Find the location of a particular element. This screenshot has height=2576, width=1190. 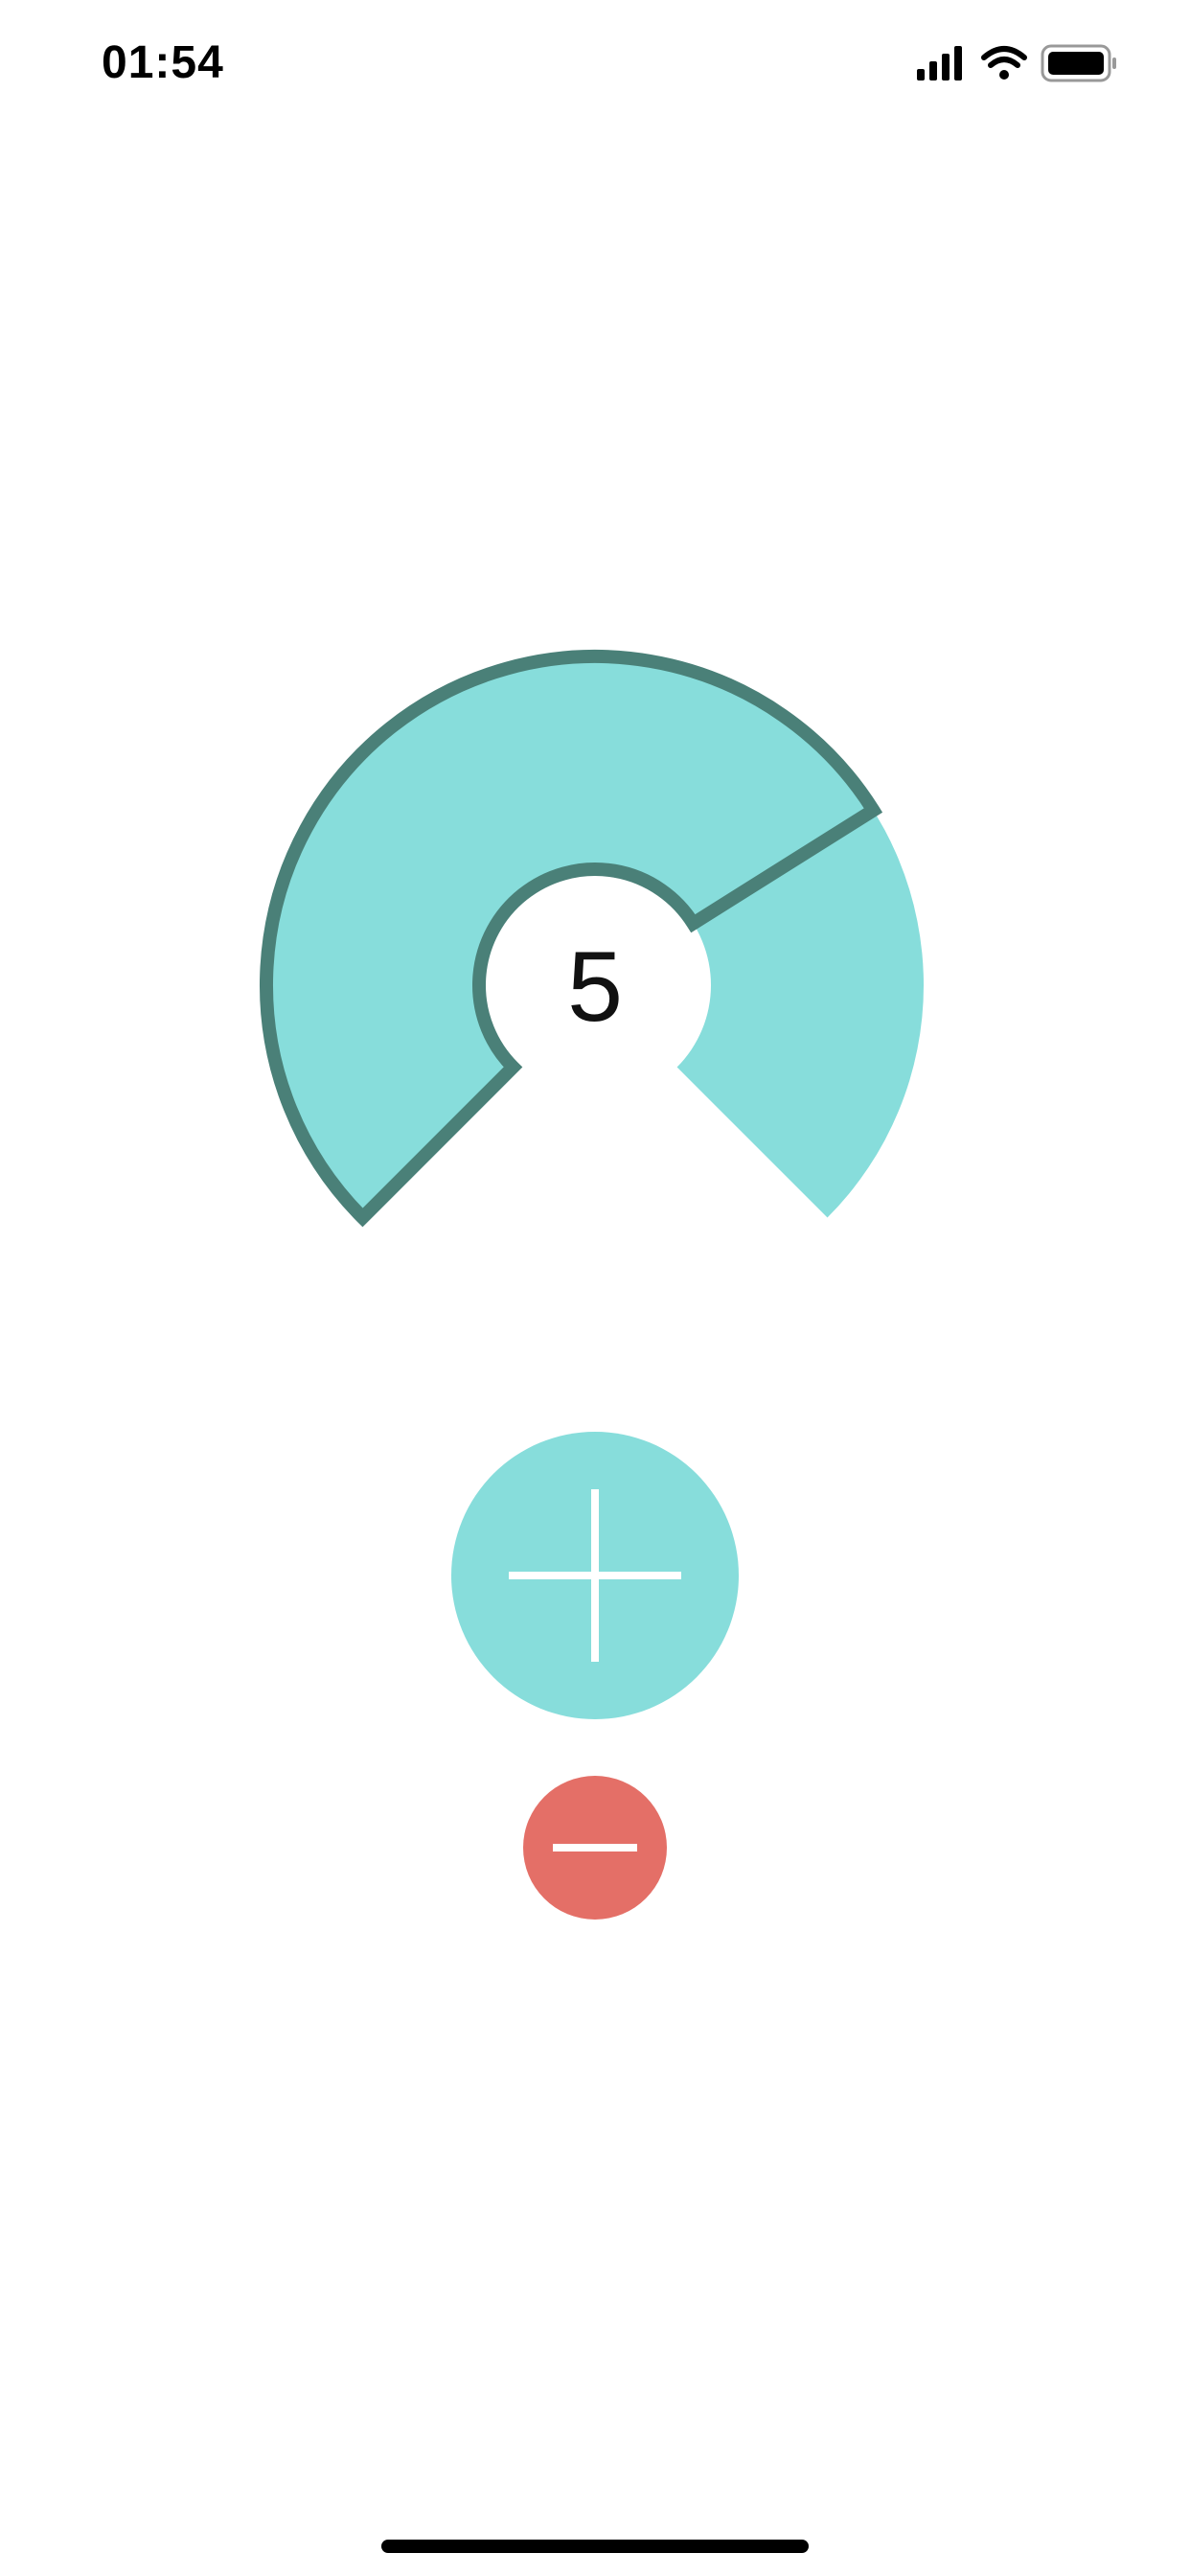

gauge is located at coordinates (592, 939).